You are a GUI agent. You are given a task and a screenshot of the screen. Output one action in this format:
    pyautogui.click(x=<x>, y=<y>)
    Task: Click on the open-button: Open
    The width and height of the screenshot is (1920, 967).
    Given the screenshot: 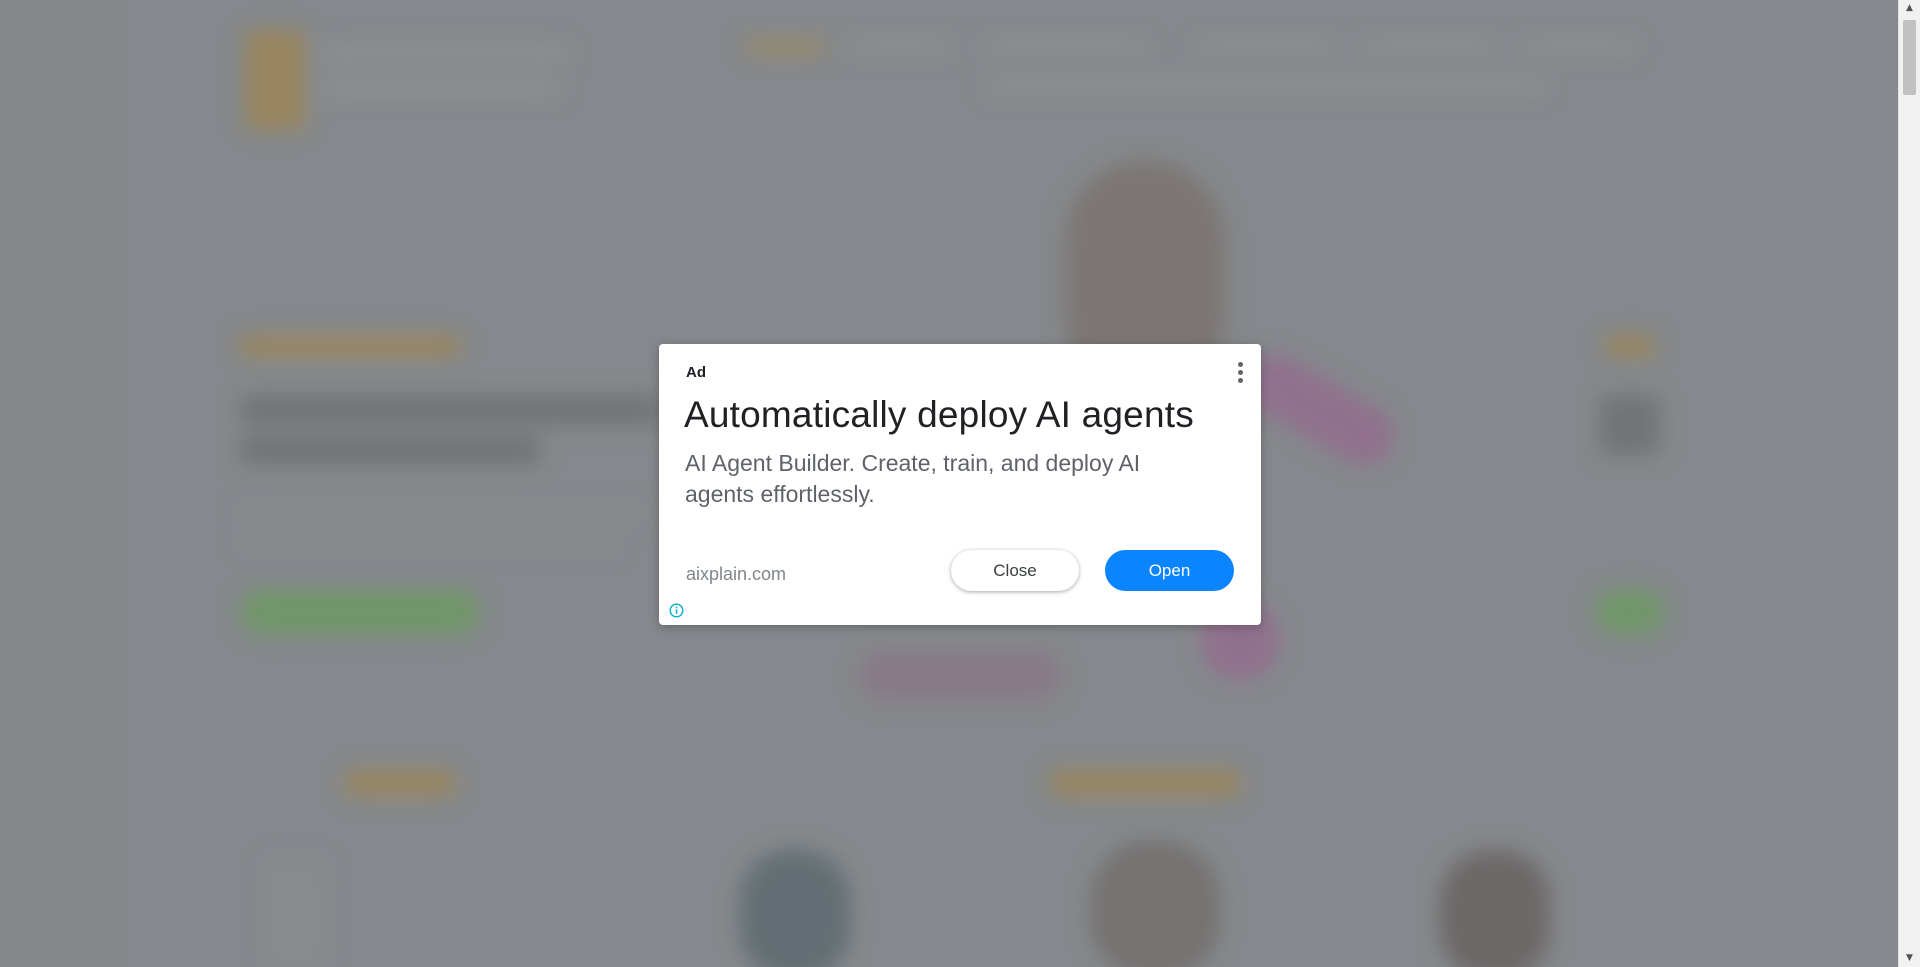 What is the action you would take?
    pyautogui.click(x=1169, y=570)
    